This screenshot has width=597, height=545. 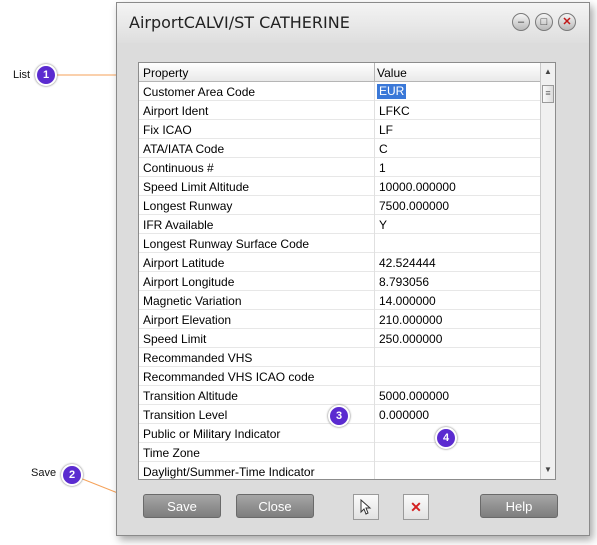 I want to click on callout-label-save: Save, so click(x=44, y=473).